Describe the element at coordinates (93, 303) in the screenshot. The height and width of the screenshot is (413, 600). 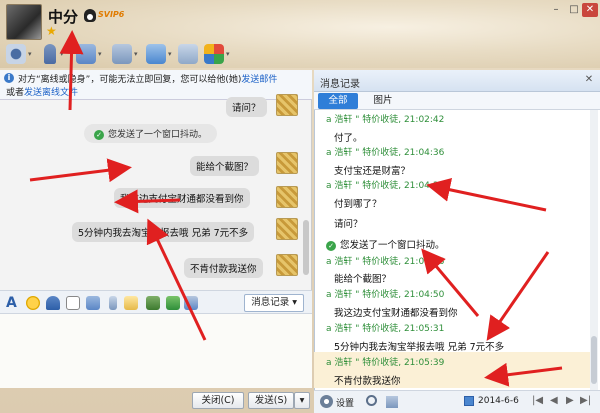
I see `screenshot-icon` at that location.